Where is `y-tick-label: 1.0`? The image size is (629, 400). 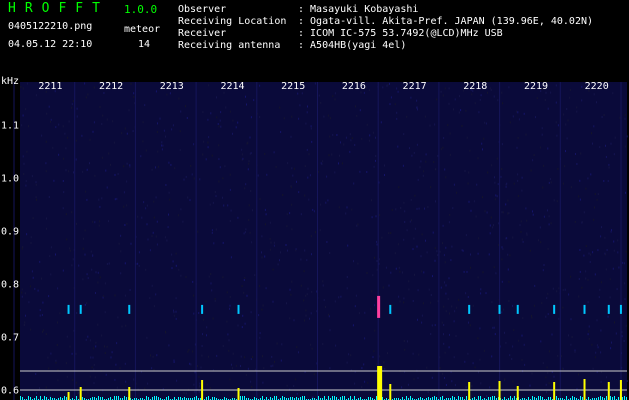 y-tick-label: 1.0 is located at coordinates (10, 178).